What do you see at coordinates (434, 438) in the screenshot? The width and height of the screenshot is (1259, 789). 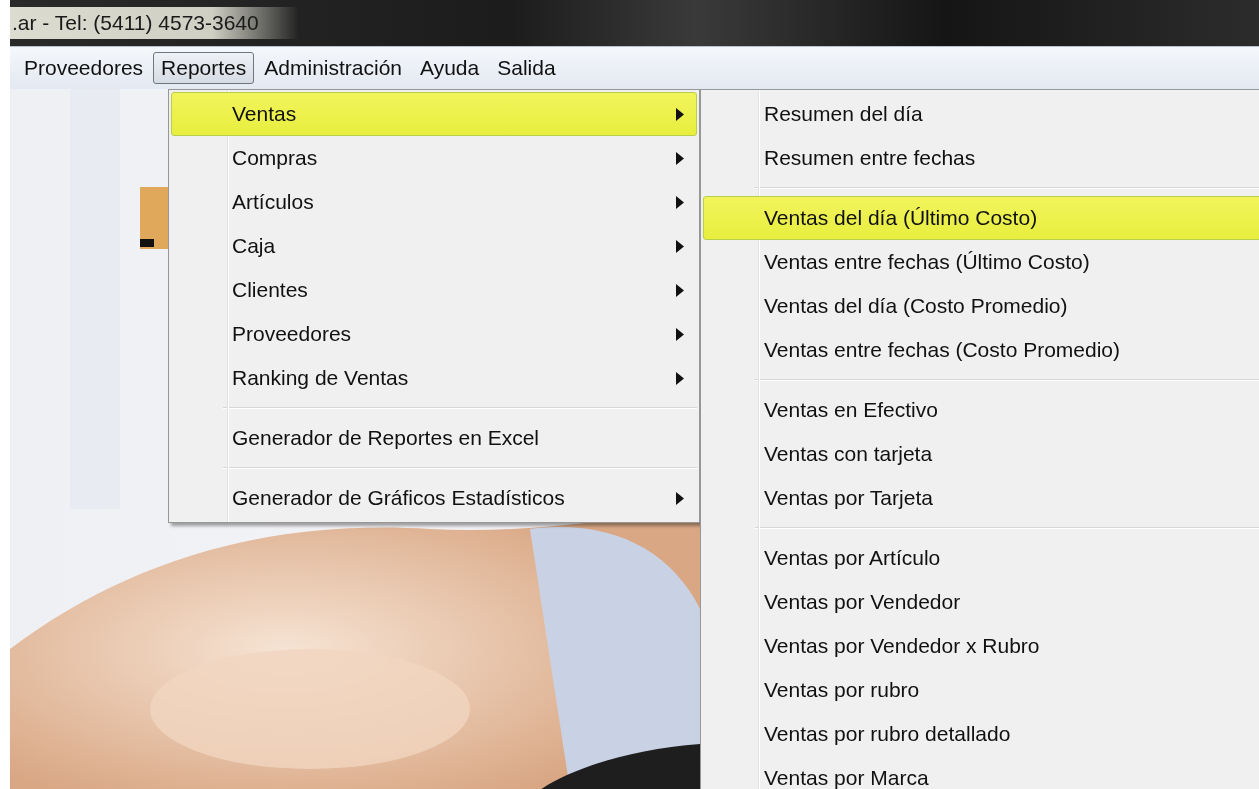 I see `menu-item: Generador de Reportes en Excel` at bounding box center [434, 438].